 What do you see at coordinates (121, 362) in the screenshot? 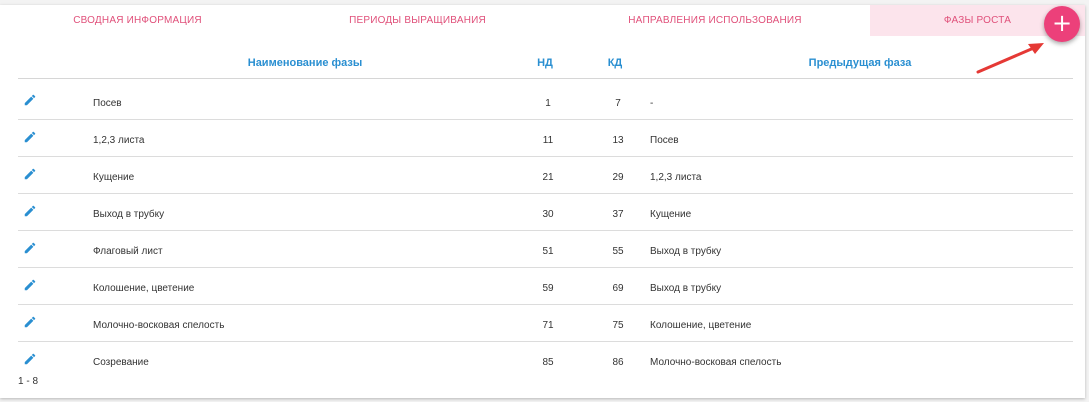
I see `phase-name: Созревание` at bounding box center [121, 362].